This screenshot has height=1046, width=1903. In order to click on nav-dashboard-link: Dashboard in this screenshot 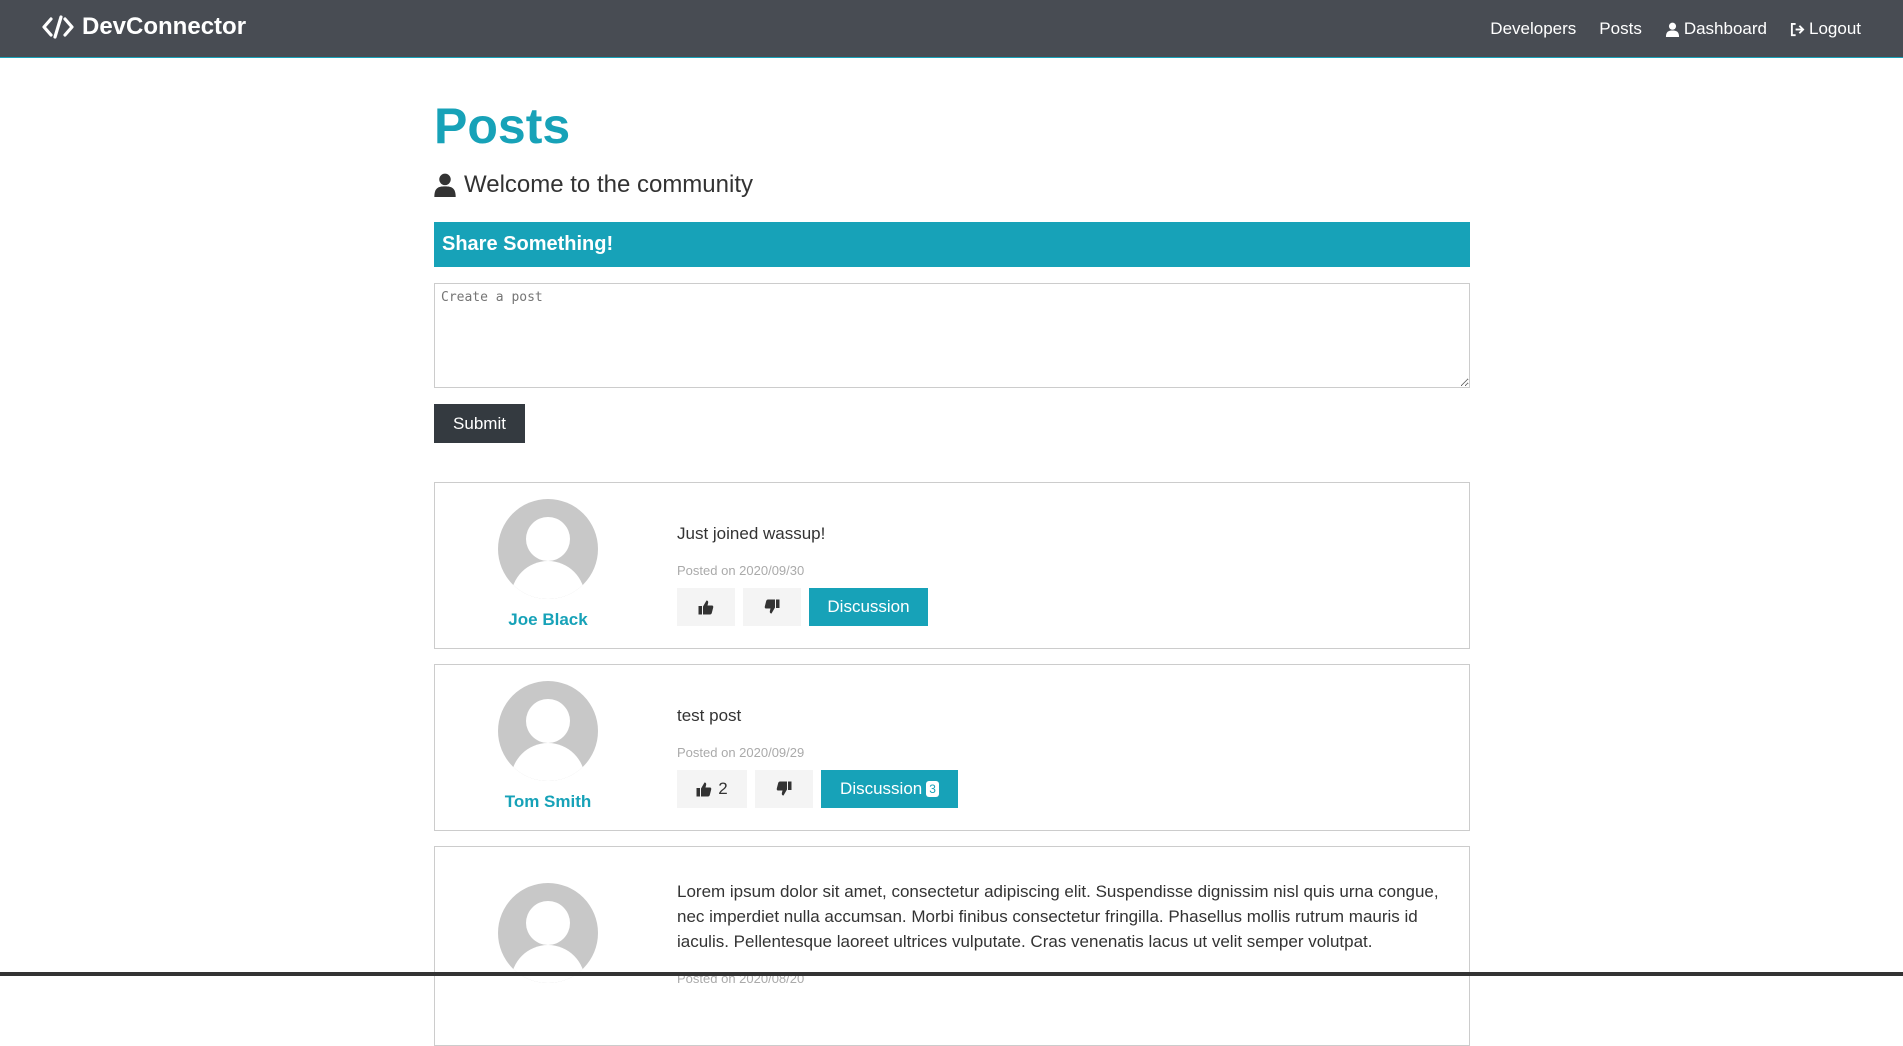, I will do `click(1716, 29)`.